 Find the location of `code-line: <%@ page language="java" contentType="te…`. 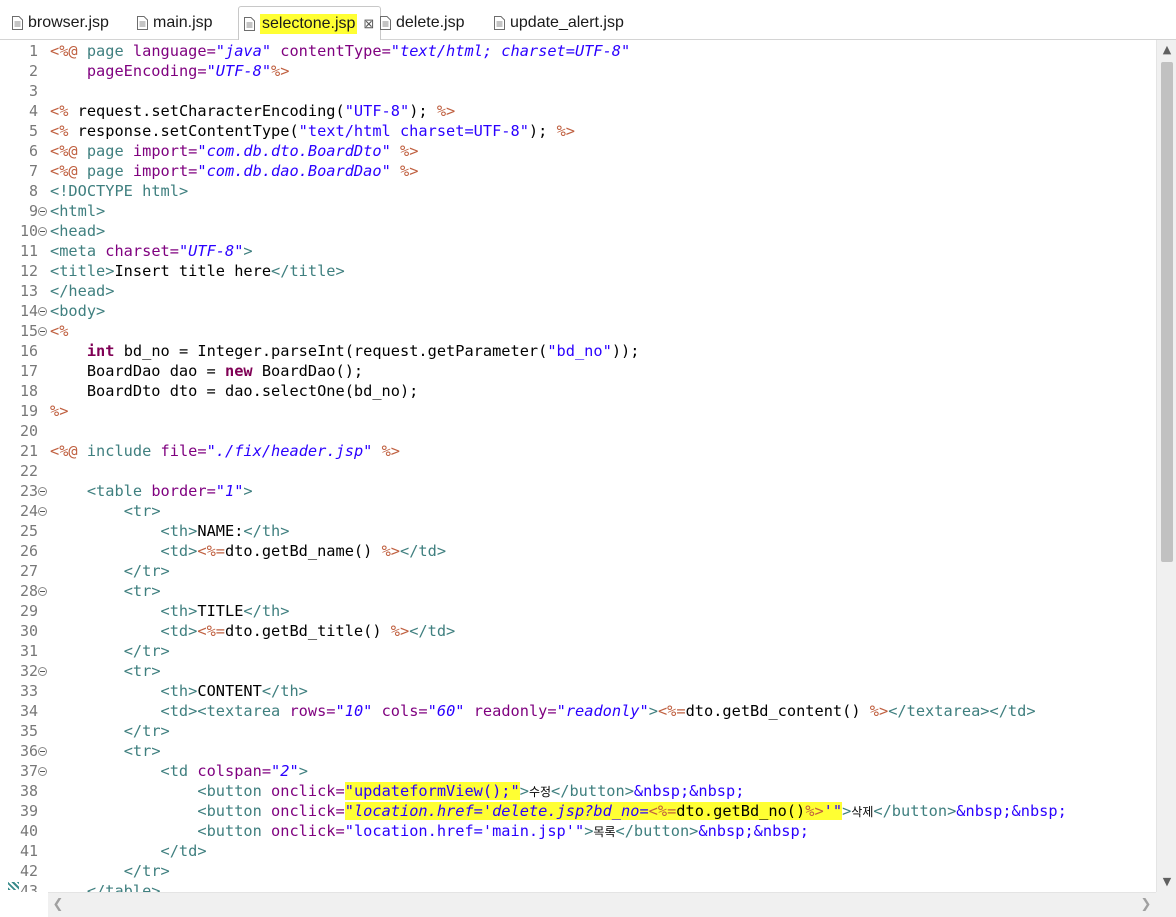

code-line: <%@ page language="java" contentType="te… is located at coordinates (340, 51).